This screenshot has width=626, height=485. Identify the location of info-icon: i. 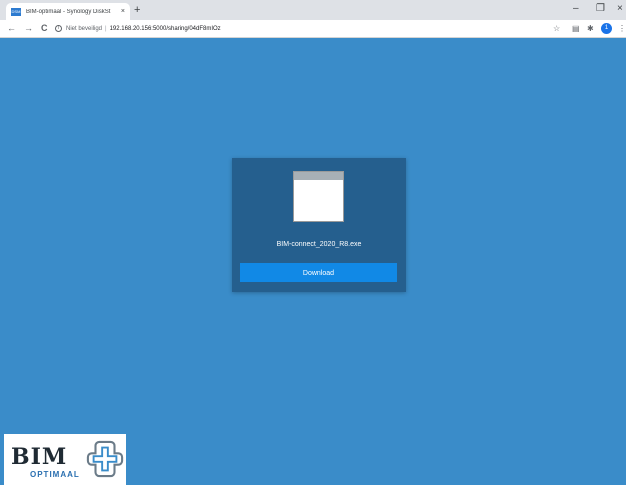
(58, 28).